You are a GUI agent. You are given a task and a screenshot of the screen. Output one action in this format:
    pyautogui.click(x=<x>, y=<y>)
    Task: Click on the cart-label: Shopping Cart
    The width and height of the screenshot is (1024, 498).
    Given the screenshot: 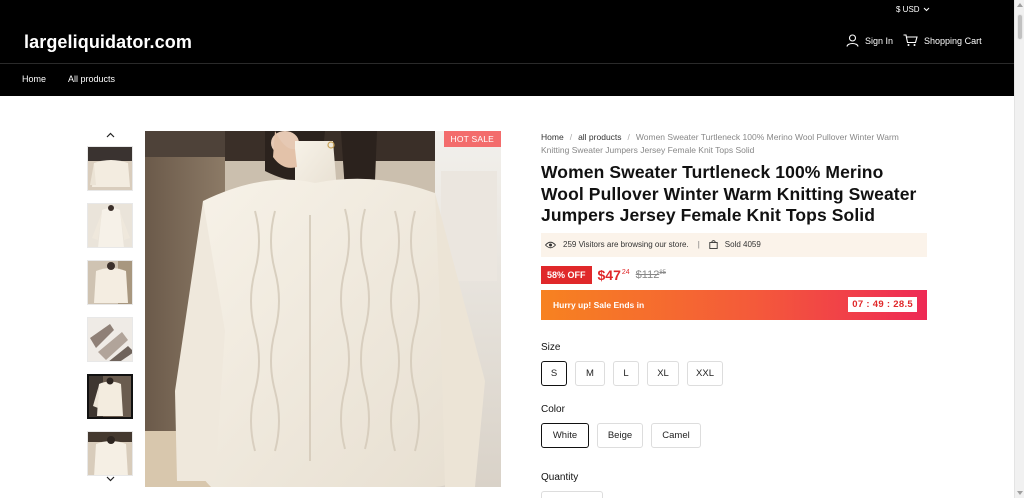 What is the action you would take?
    pyautogui.click(x=953, y=40)
    